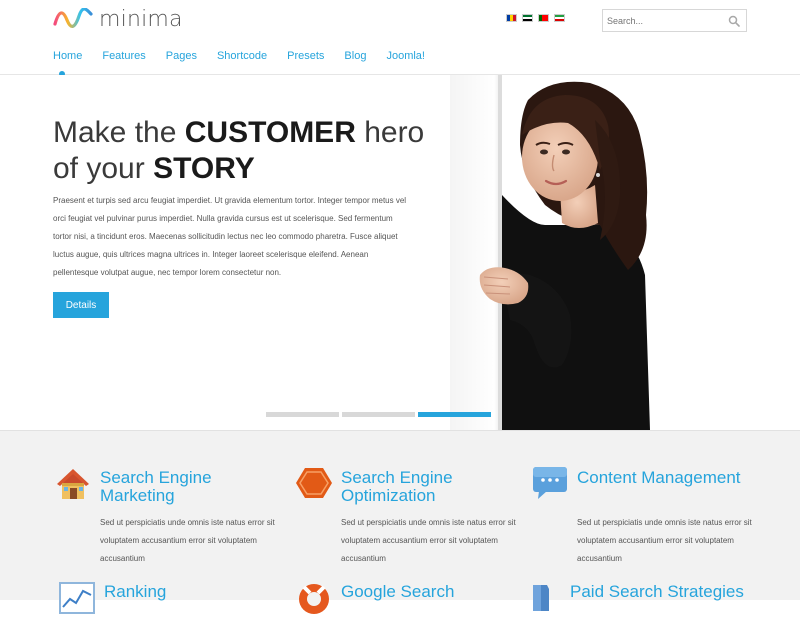  What do you see at coordinates (73, 484) in the screenshot?
I see `house-icon` at bounding box center [73, 484].